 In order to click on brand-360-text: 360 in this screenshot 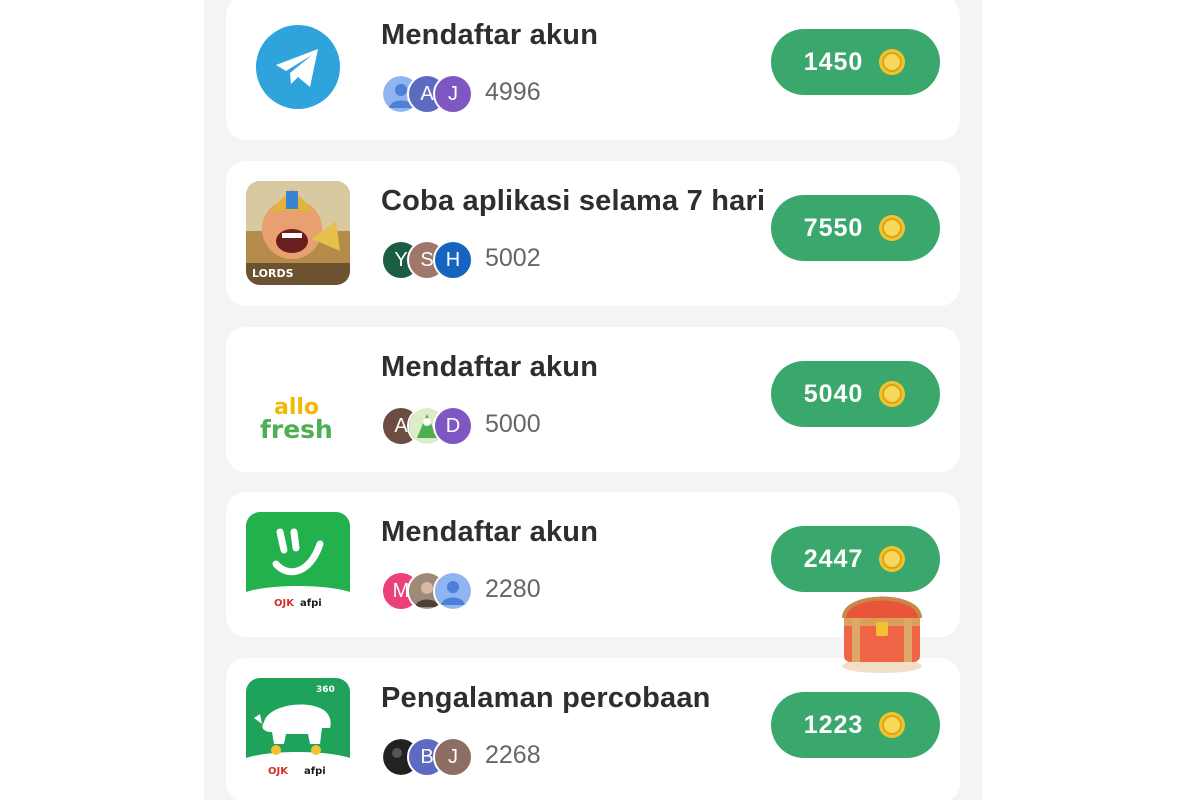, I will do `click(325, 690)`.